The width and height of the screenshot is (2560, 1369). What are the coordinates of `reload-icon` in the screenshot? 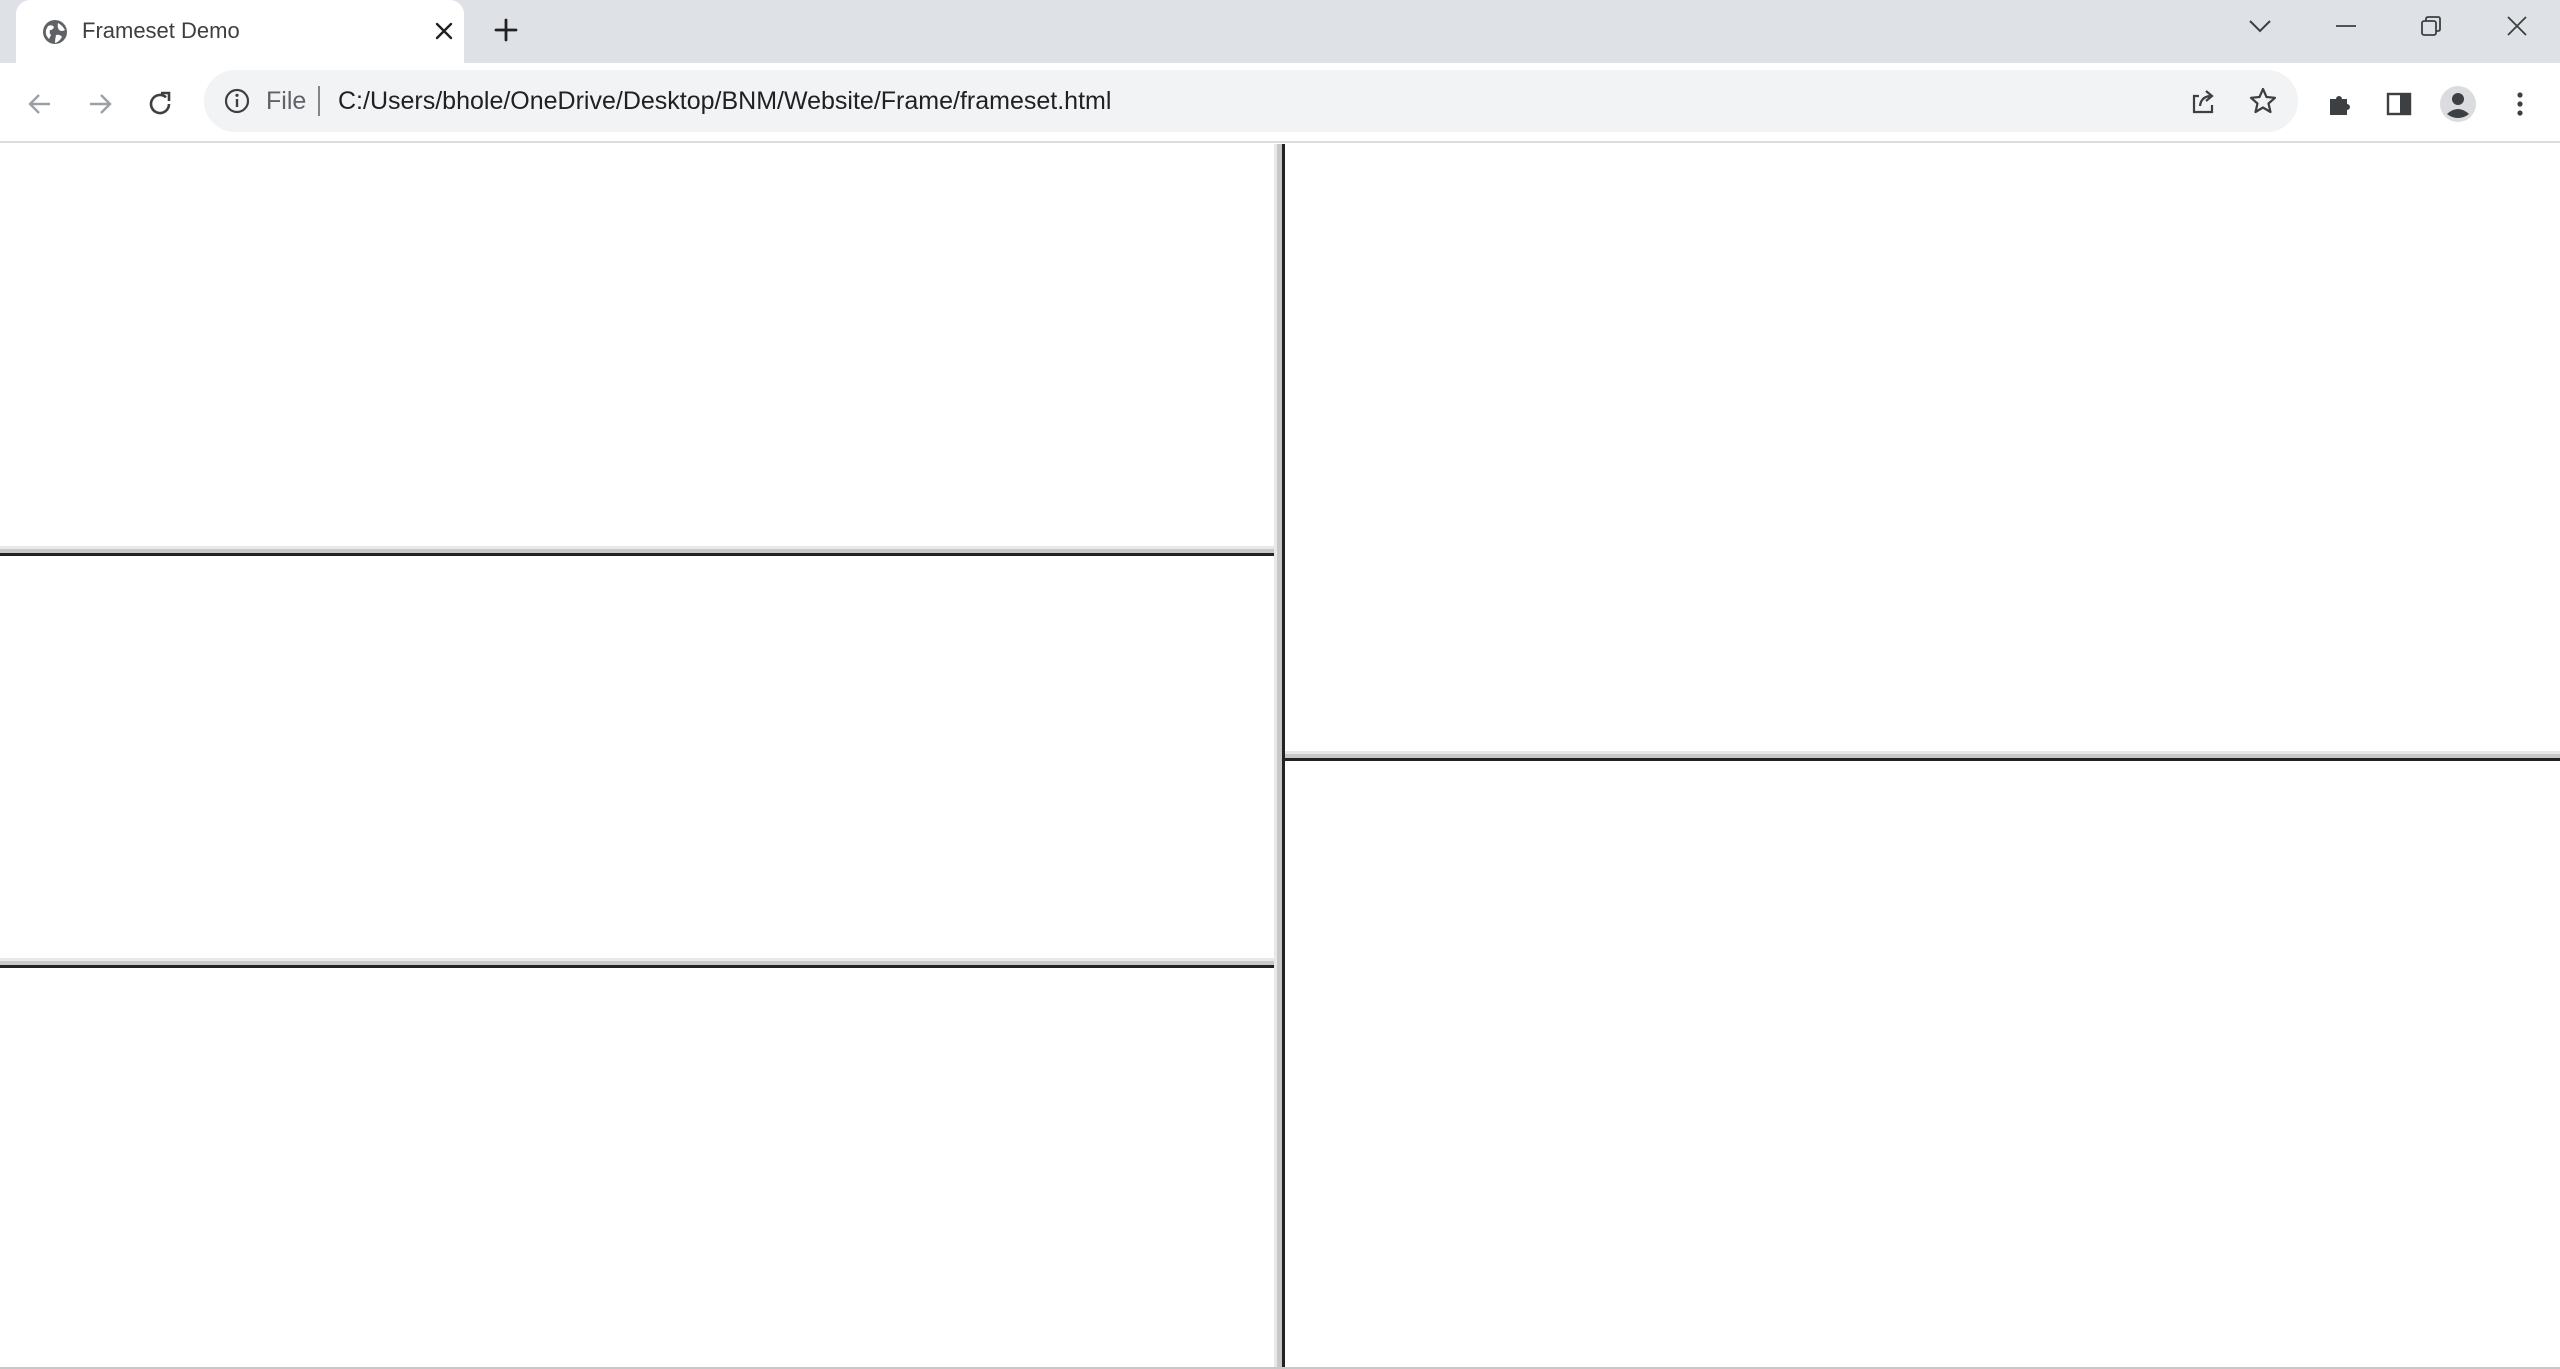 It's located at (160, 104).